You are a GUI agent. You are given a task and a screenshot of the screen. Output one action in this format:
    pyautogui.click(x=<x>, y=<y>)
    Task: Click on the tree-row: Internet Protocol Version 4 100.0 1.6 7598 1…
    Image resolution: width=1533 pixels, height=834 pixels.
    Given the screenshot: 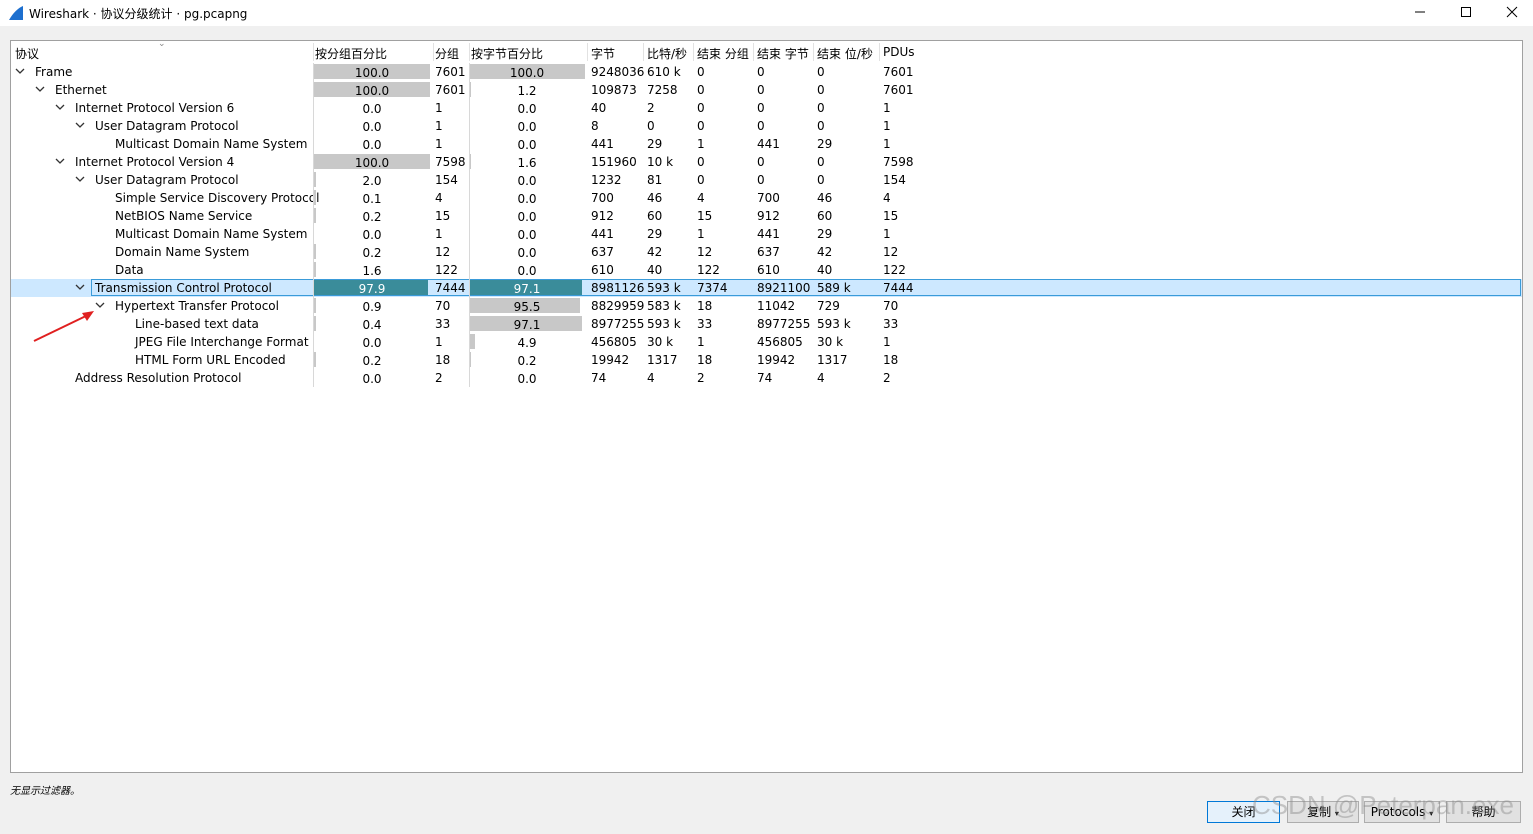 What is the action you would take?
    pyautogui.click(x=766, y=162)
    